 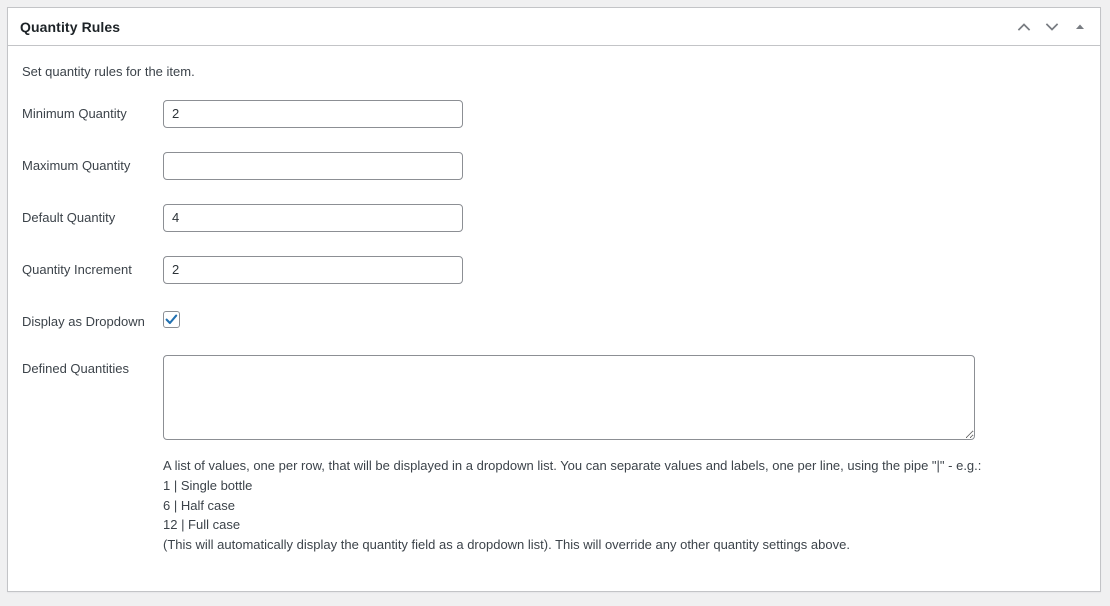 I want to click on move-down-button, so click(x=1052, y=27).